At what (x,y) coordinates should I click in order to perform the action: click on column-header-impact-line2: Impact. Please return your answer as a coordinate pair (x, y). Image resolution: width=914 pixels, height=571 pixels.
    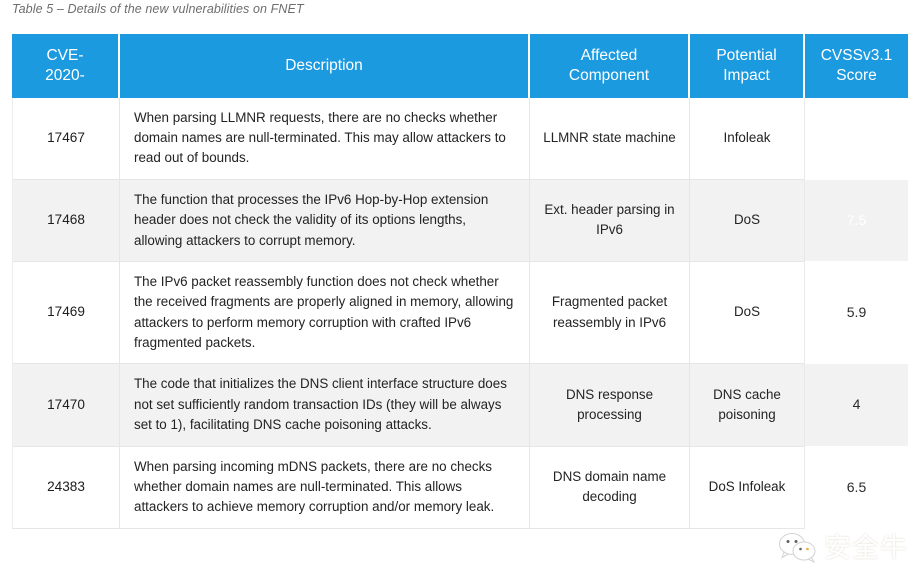
    Looking at the image, I should click on (746, 75).